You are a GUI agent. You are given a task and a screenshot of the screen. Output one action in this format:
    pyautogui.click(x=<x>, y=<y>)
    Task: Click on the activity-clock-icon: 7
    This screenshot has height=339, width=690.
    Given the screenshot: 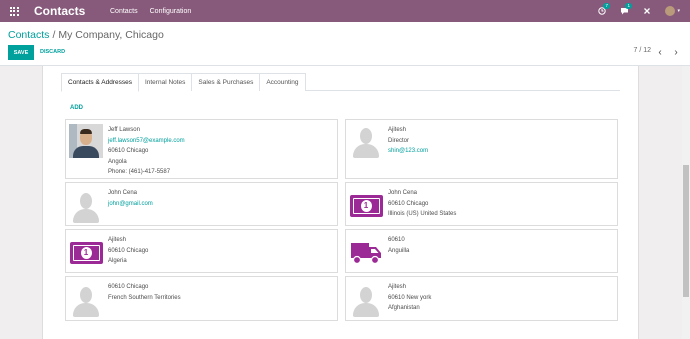 What is the action you would take?
    pyautogui.click(x=604, y=9)
    